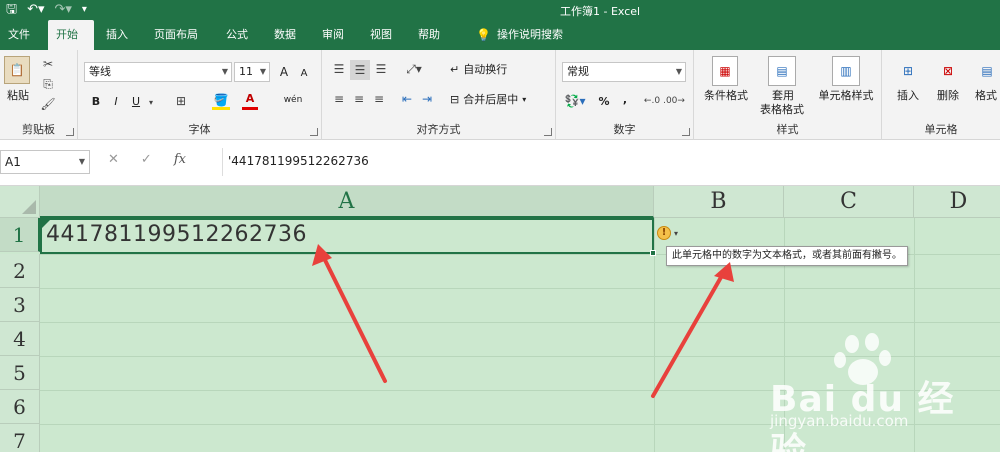 The width and height of the screenshot is (1000, 452). I want to click on tab-page-layout: 页面布局, so click(176, 35).